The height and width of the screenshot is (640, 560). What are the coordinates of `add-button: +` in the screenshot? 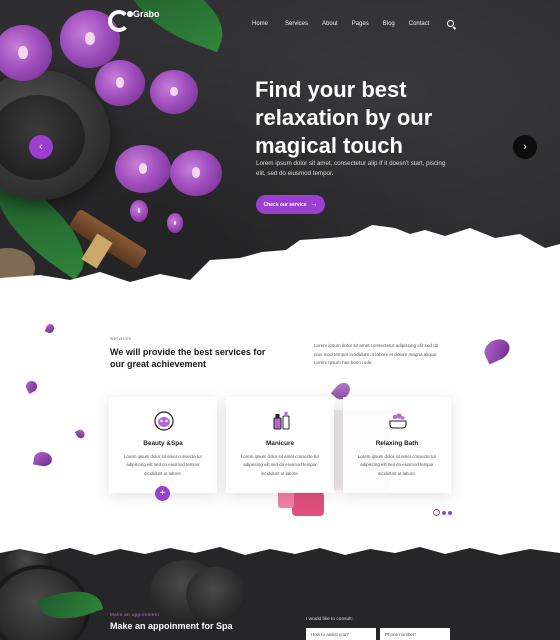 It's located at (162, 493).